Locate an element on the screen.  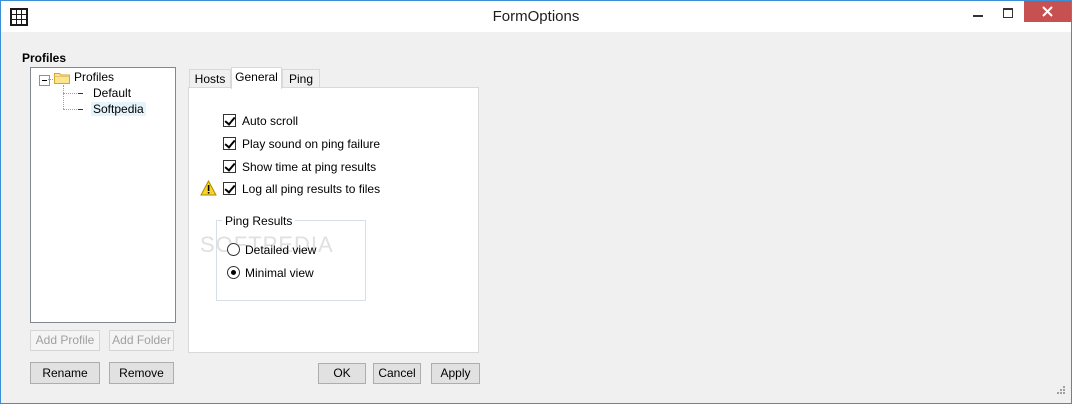
log-results-checkbox is located at coordinates (229, 188).